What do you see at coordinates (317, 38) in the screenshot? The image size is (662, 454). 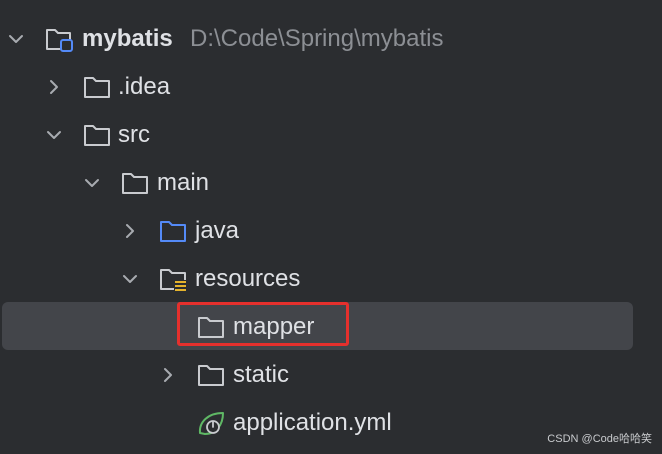 I see `root-project-path: D:\Code\Spring\mybatis` at bounding box center [317, 38].